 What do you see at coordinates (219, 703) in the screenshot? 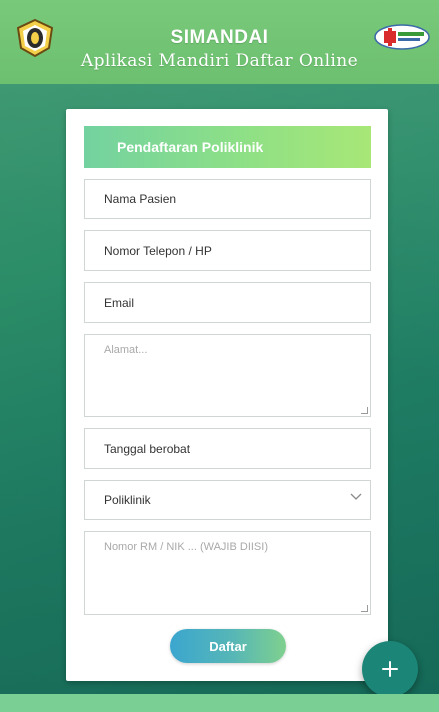
I see `bottom-bar` at bounding box center [219, 703].